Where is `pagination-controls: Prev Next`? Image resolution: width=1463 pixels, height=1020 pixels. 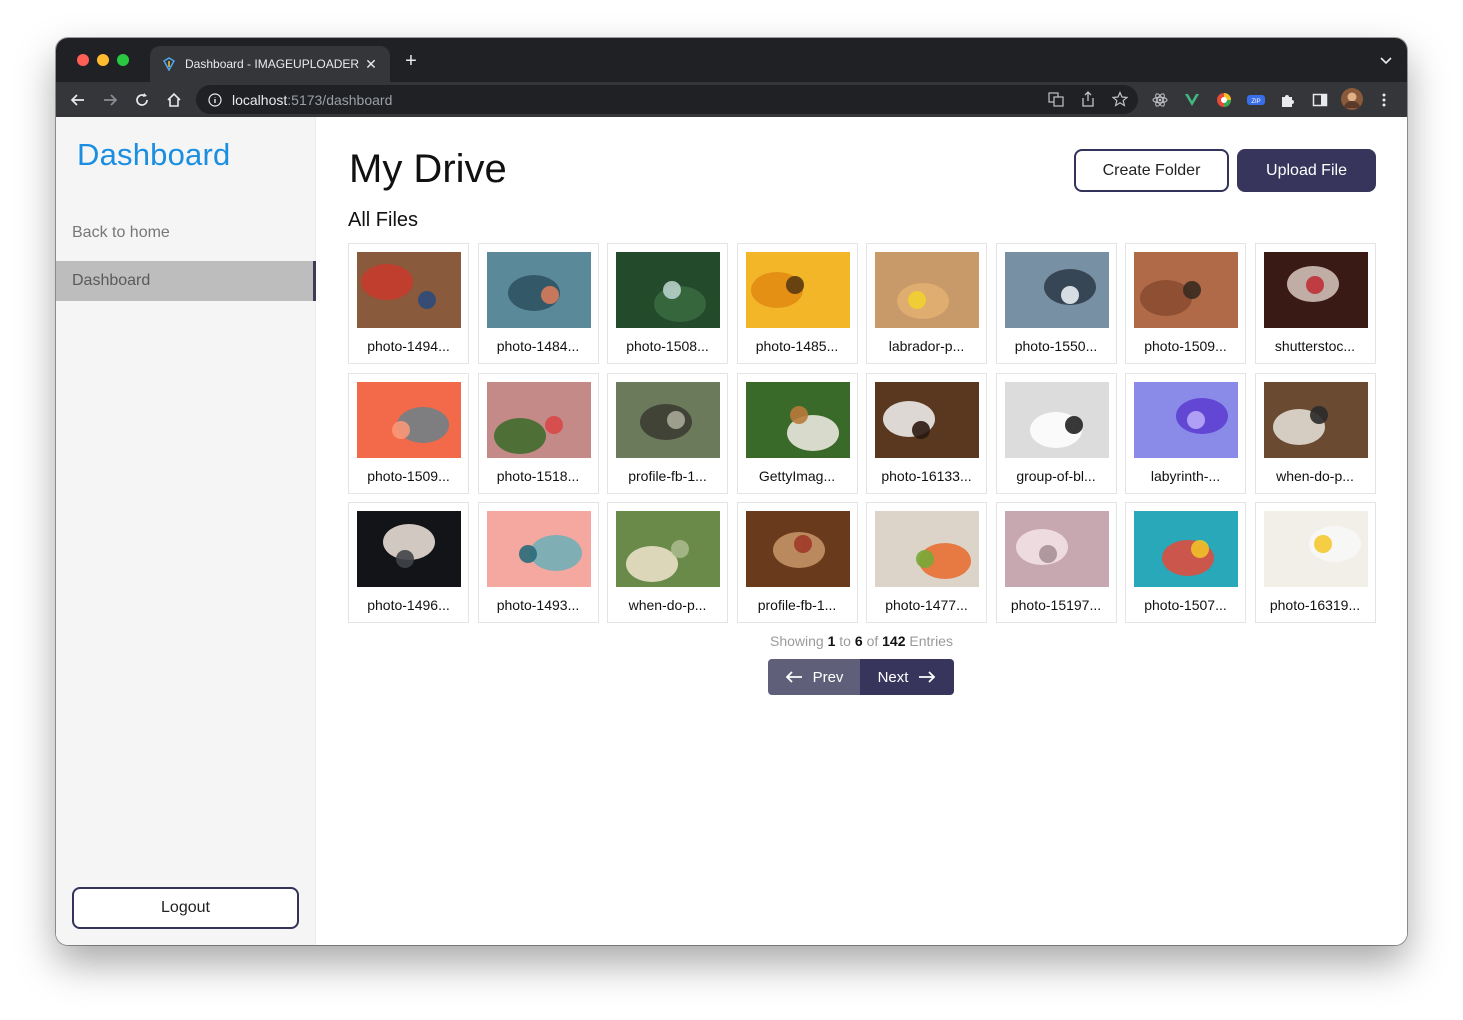 pagination-controls: Prev Next is located at coordinates (861, 677).